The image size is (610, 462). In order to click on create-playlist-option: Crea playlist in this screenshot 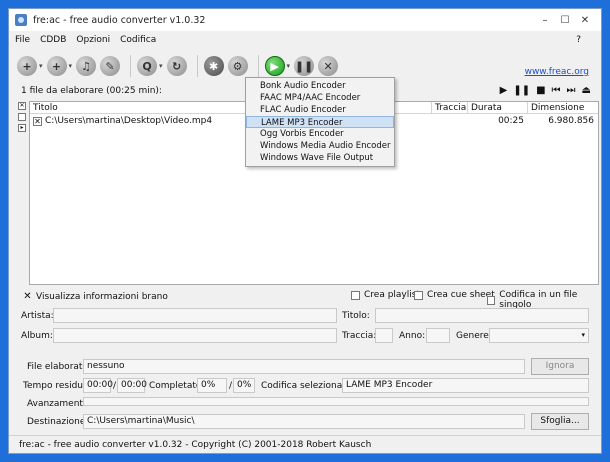, I will do `click(385, 295)`.